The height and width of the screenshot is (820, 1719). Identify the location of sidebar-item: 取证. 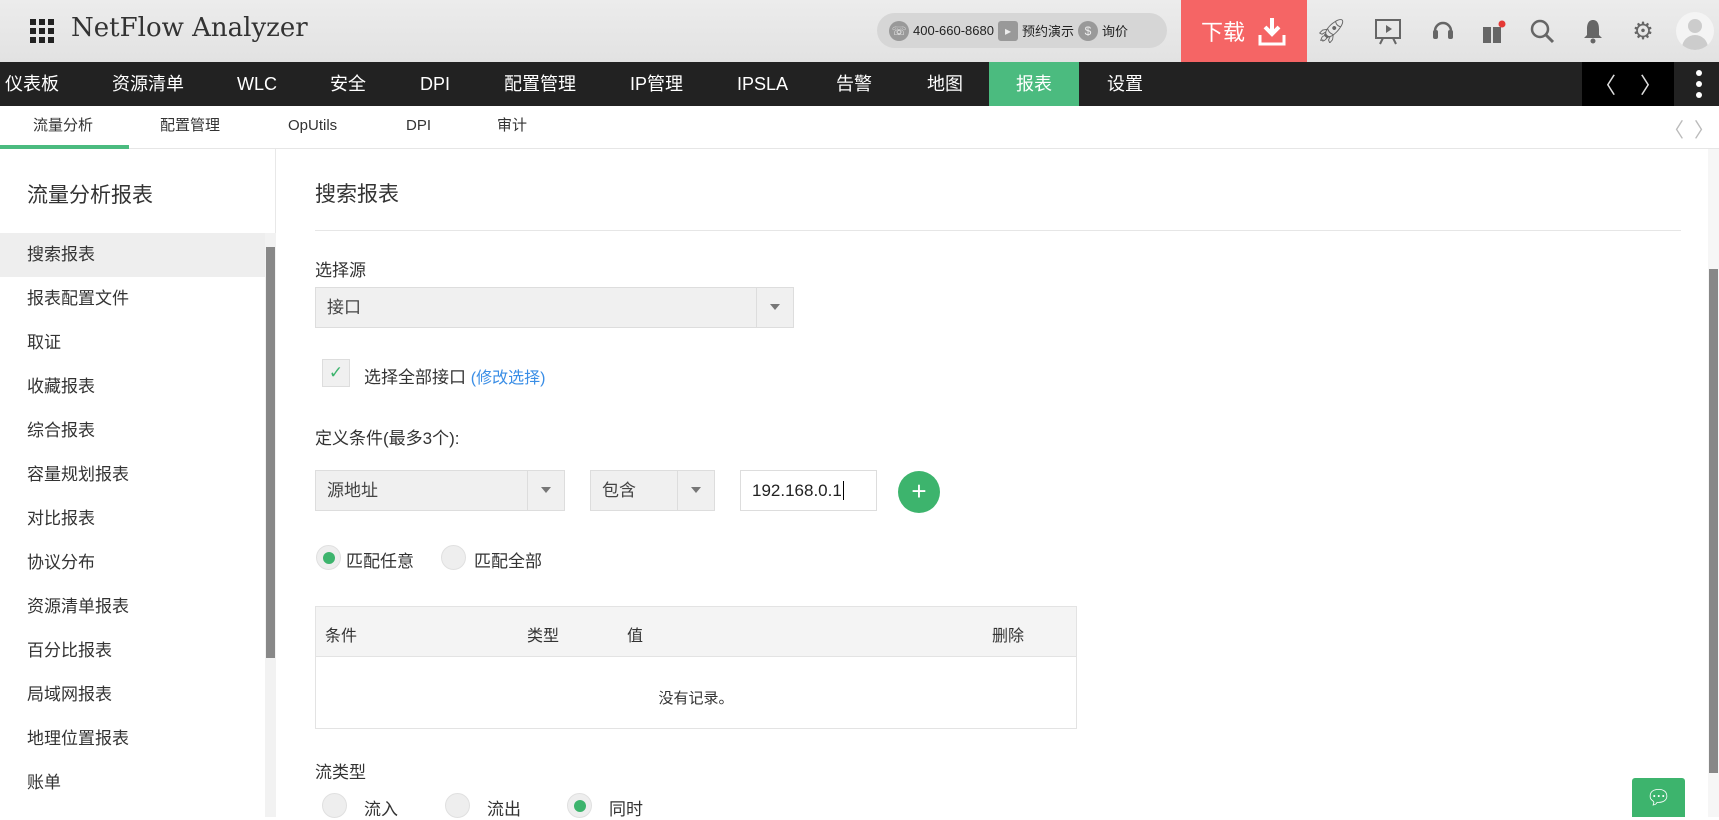
(132, 343).